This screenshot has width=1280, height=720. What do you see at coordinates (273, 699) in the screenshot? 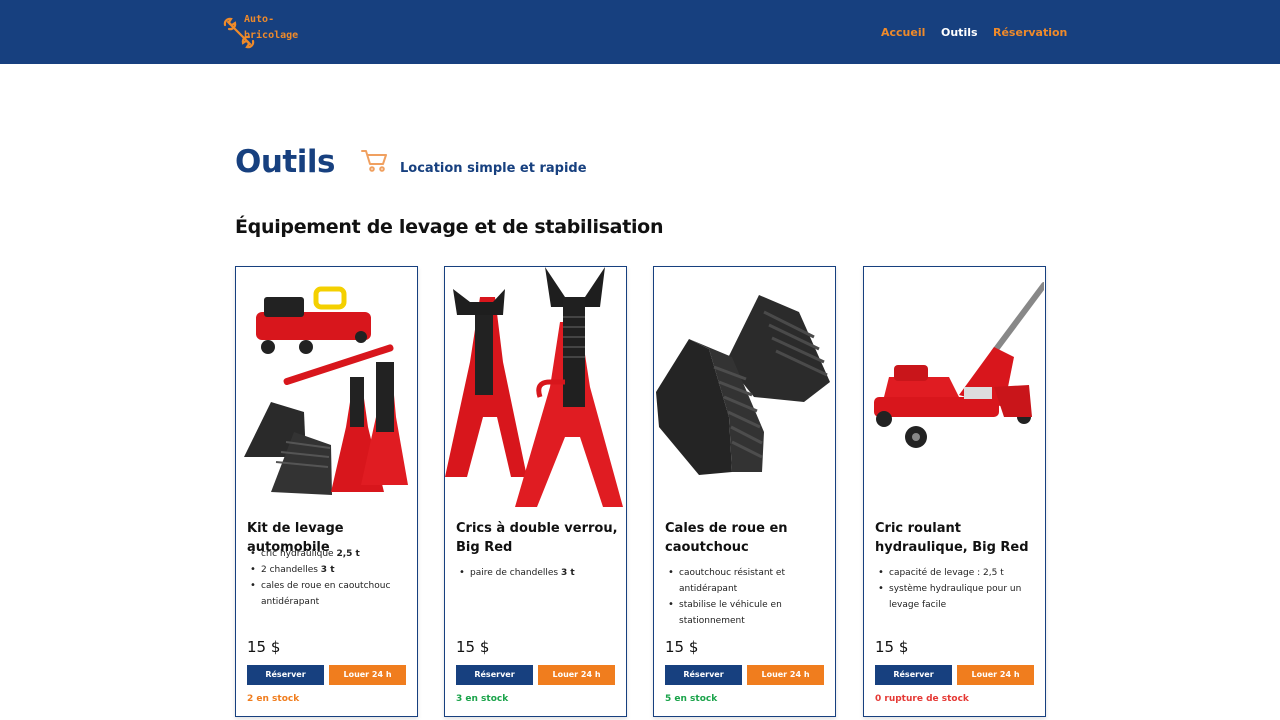
I see `stock-status: 2 en stock` at bounding box center [273, 699].